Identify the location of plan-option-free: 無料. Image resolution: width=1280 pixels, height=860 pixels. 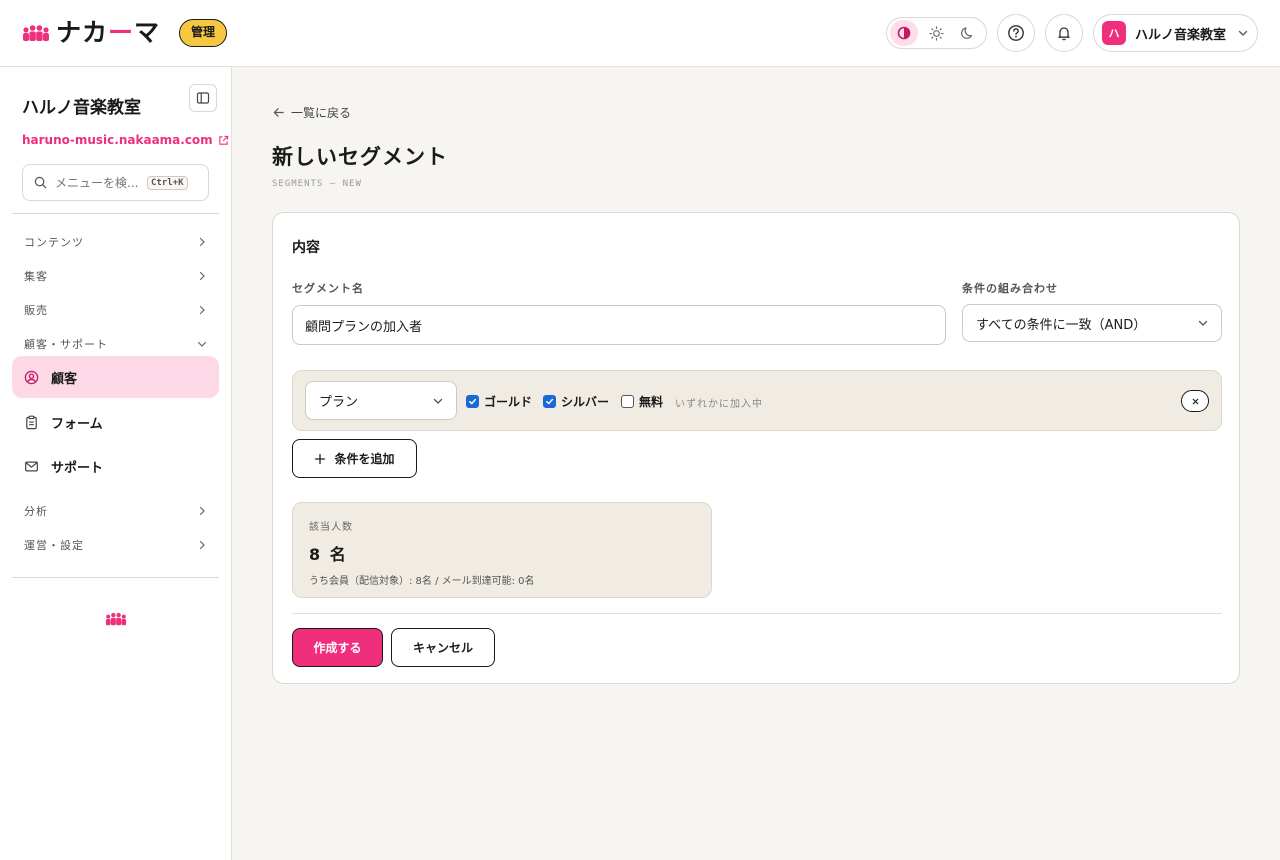
(642, 401).